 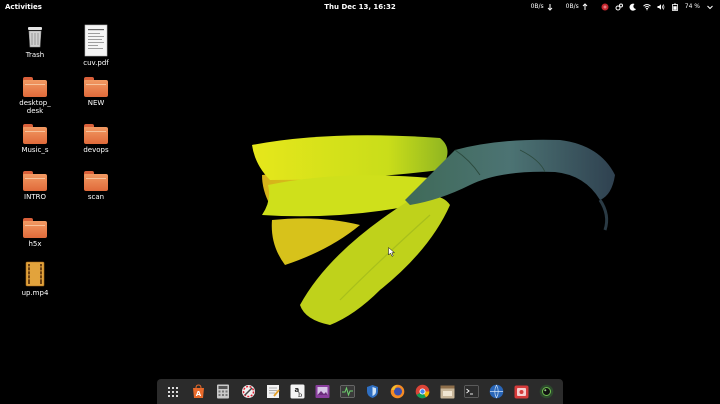 What do you see at coordinates (96, 63) in the screenshot?
I see `desktop-icon-label: cuv.pdf` at bounding box center [96, 63].